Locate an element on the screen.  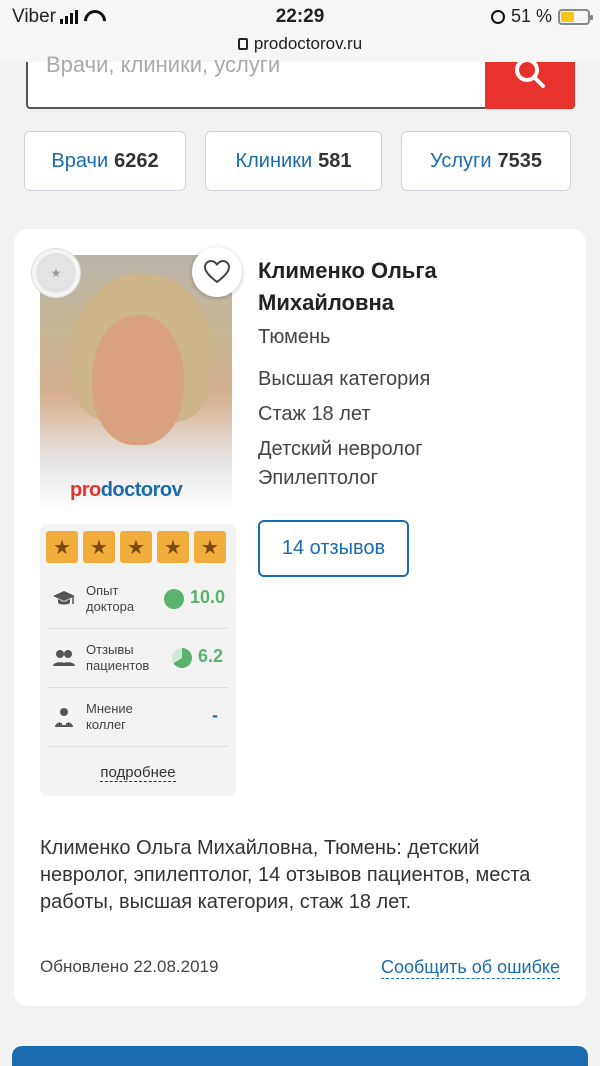
metric-colleagues: Мнение коллег - is located at coordinates (138, 718).